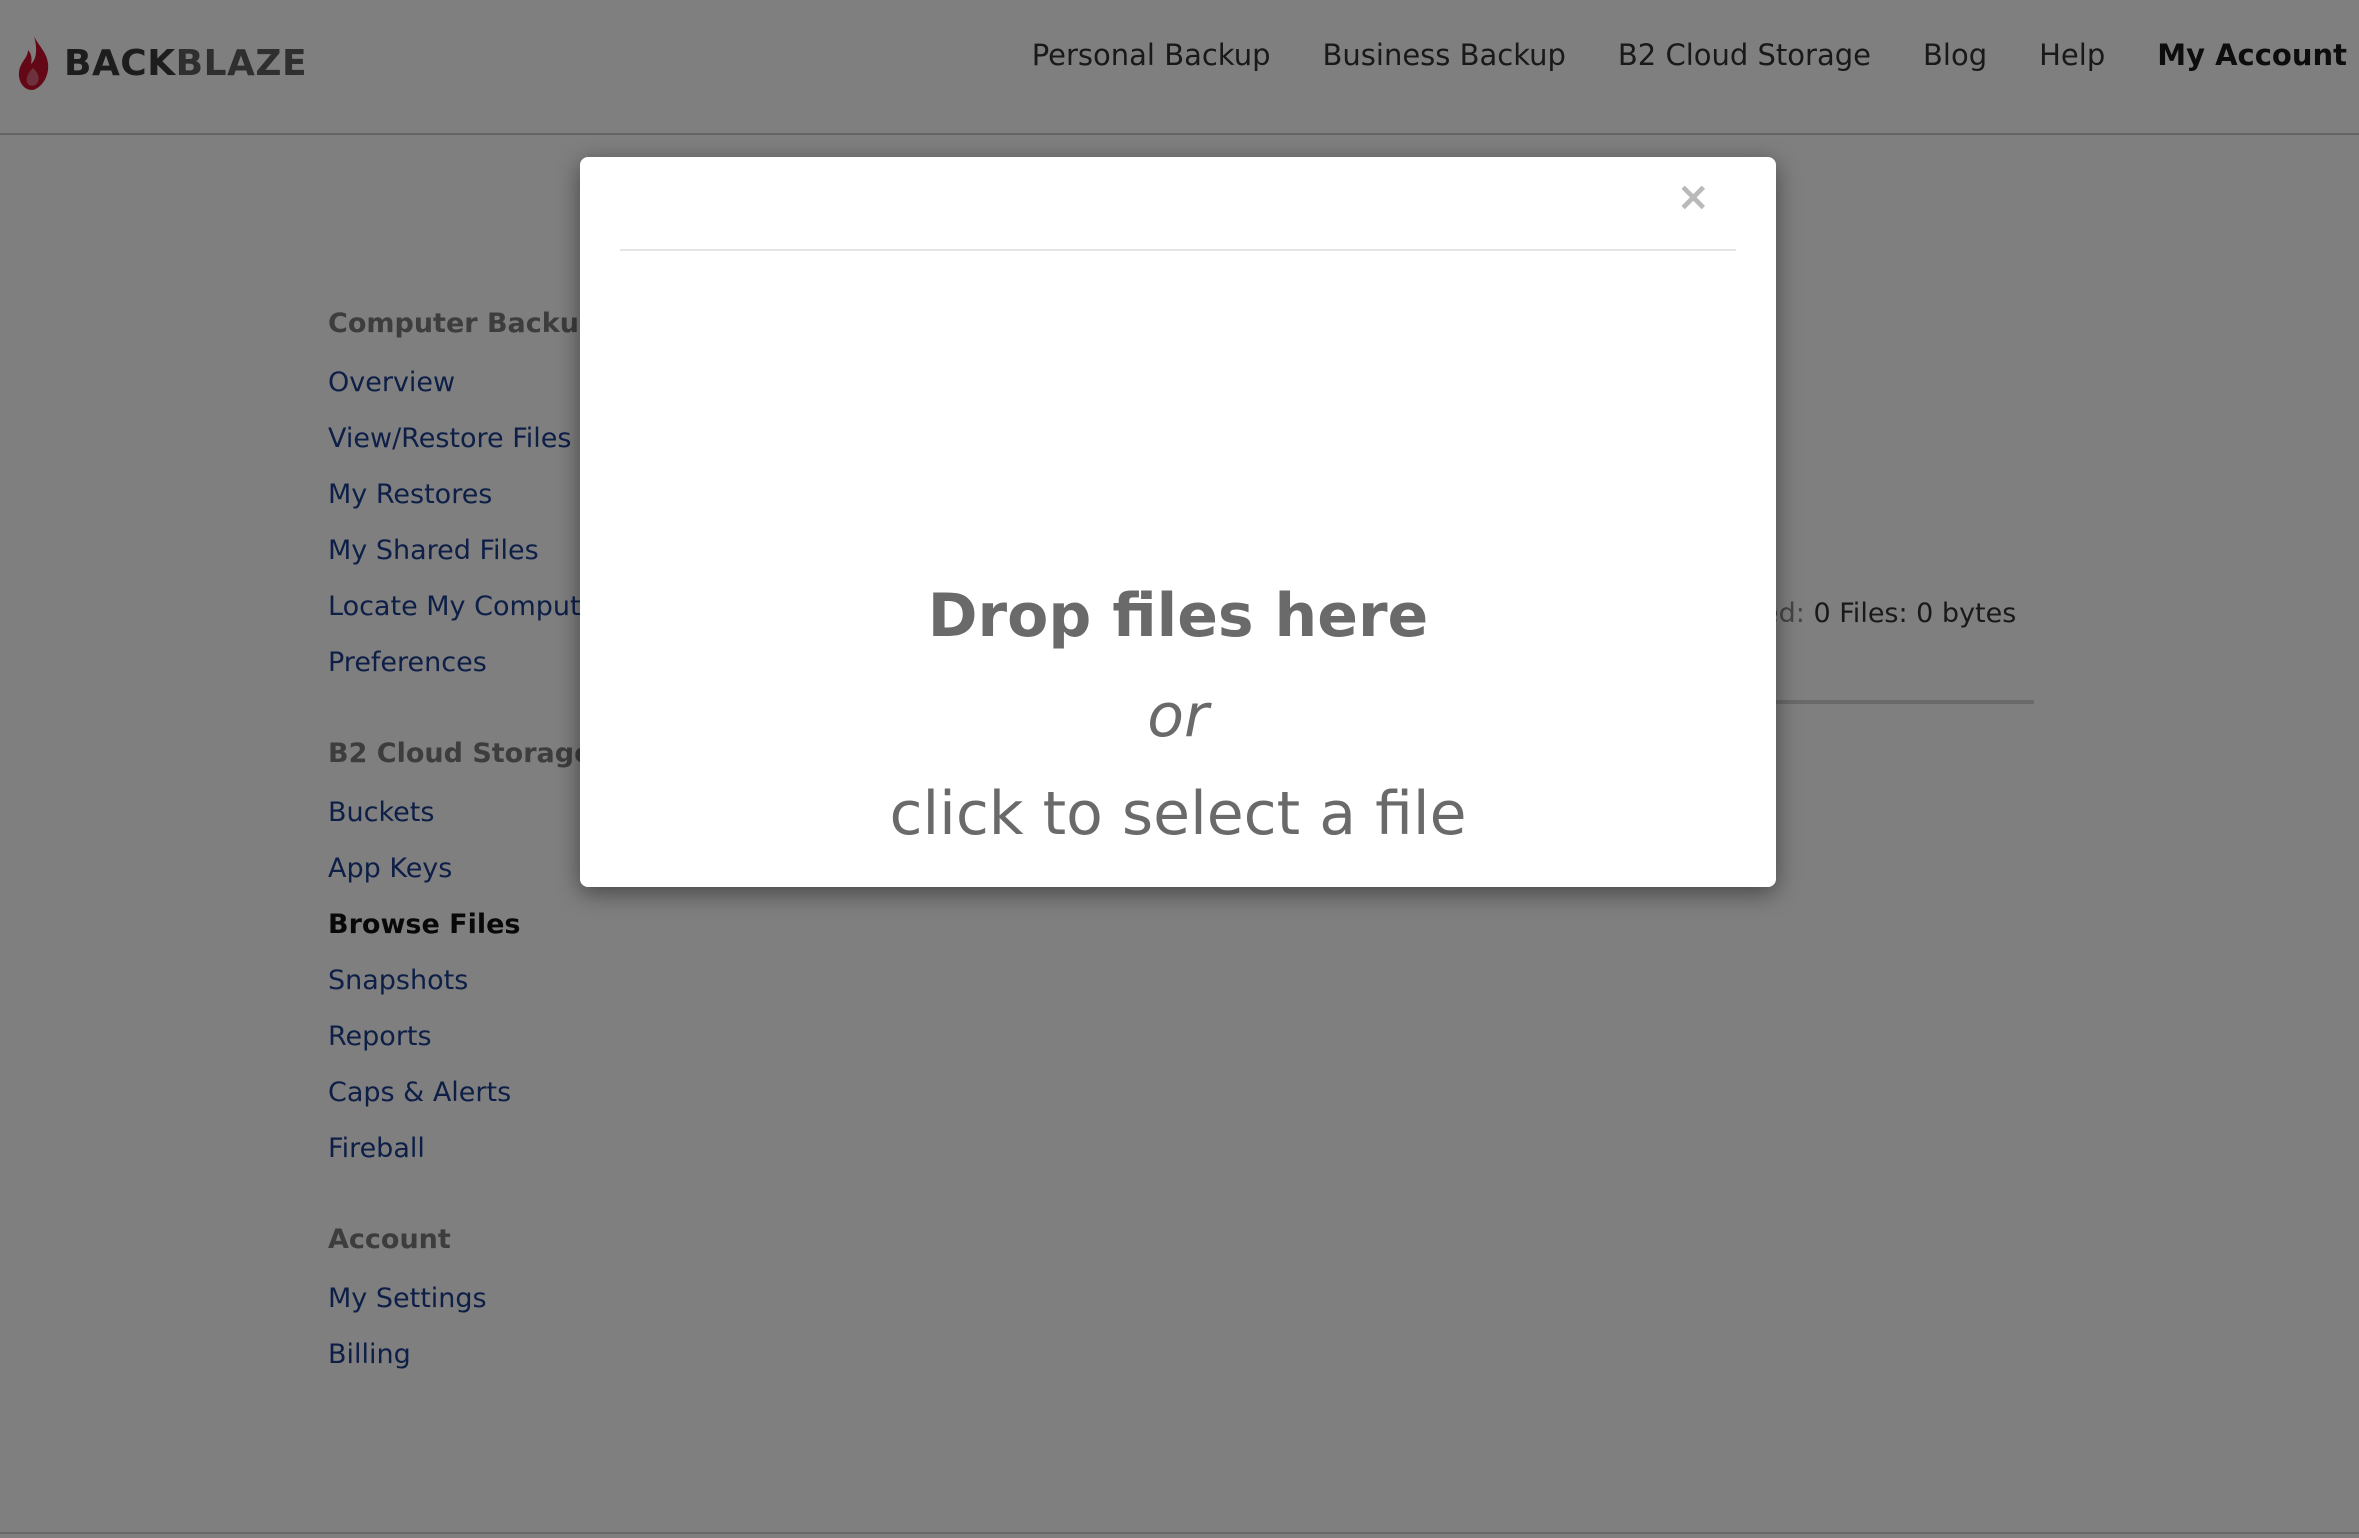 This screenshot has height=1538, width=2359. What do you see at coordinates (1178, 204) in the screenshot?
I see `modal-header: ×` at bounding box center [1178, 204].